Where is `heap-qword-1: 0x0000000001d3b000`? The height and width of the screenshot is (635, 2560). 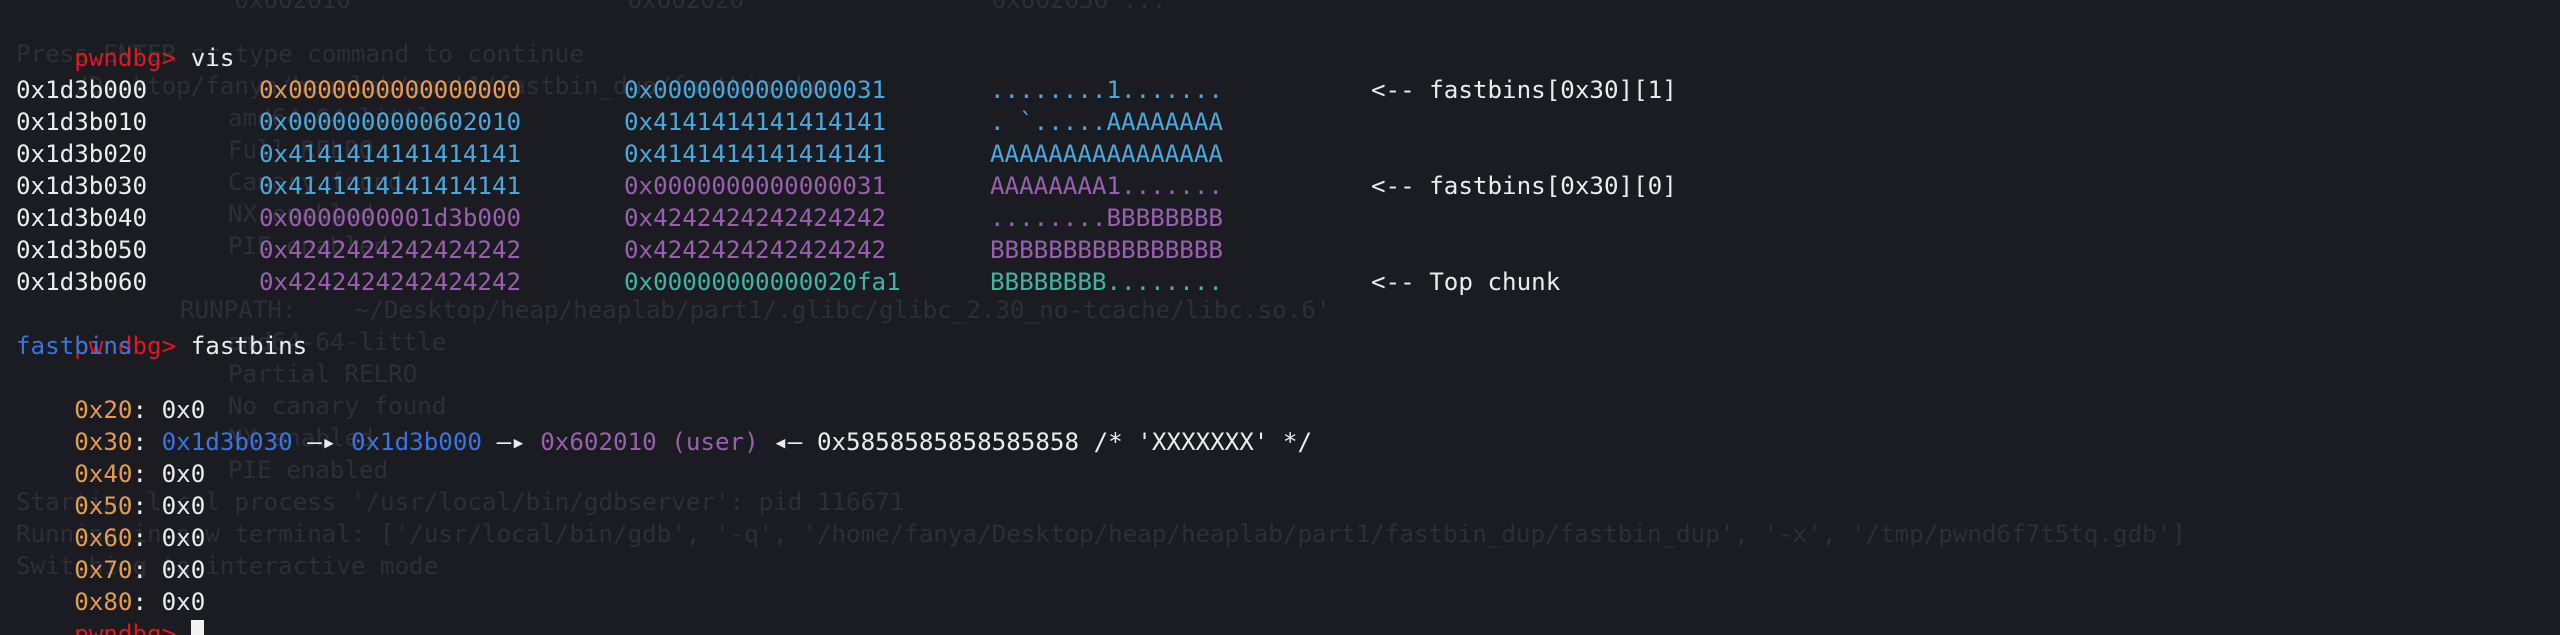 heap-qword-1: 0x0000000001d3b000 is located at coordinates (390, 218).